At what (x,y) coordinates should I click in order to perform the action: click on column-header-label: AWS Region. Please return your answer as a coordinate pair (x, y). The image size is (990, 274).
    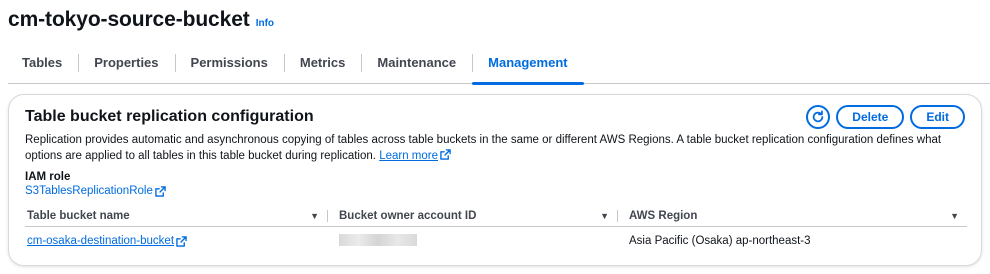
    Looking at the image, I should click on (663, 216).